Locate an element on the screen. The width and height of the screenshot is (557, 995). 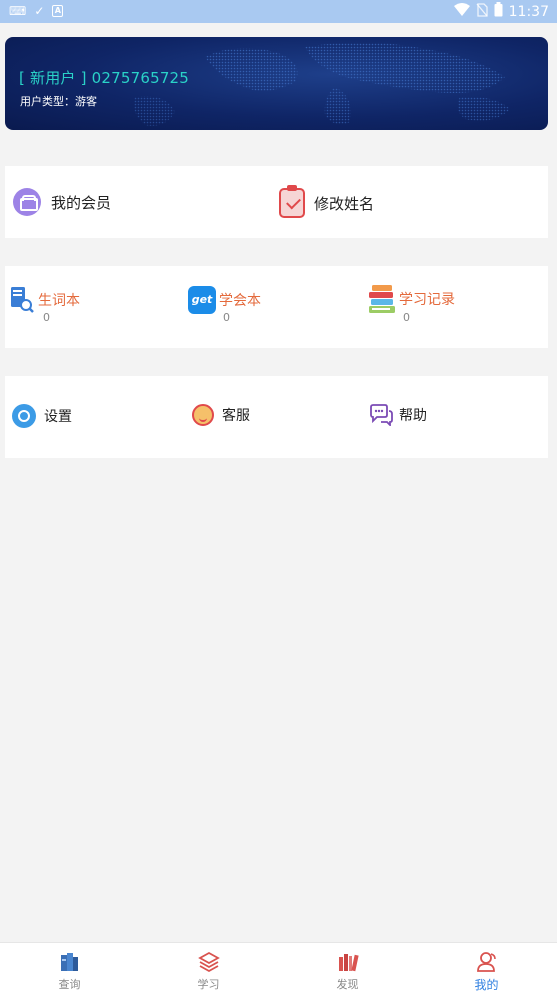
account-card: 我的会员 修改姓名 is located at coordinates (276, 202).